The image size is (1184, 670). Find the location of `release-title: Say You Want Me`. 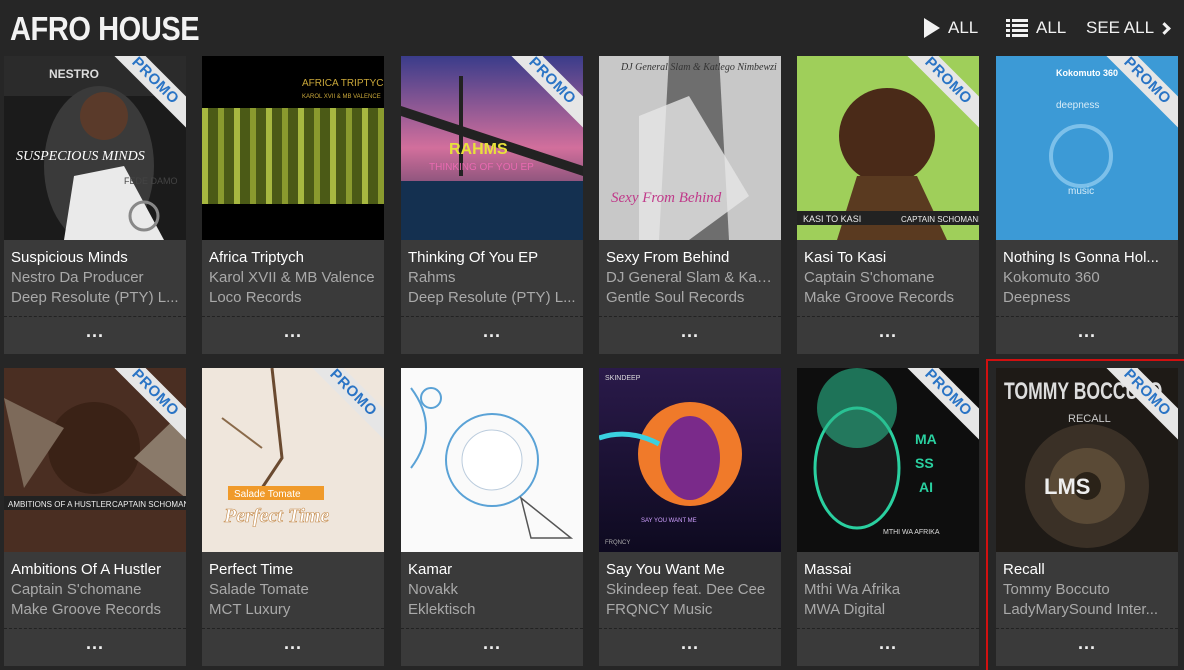

release-title: Say You Want Me is located at coordinates (691, 570).